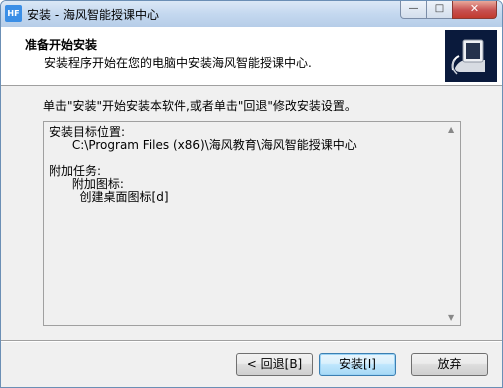 The width and height of the screenshot is (503, 388). What do you see at coordinates (200, 106) in the screenshot?
I see `instruction-text: 单击"安装"开始安装本软件,或者单击"回退"修改安装设置。` at bounding box center [200, 106].